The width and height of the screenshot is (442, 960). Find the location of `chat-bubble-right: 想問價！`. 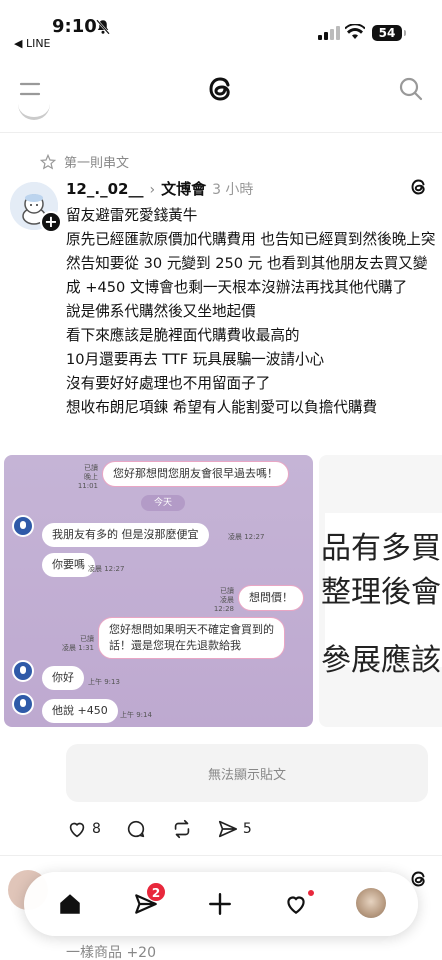

chat-bubble-right: 想問價！ is located at coordinates (271, 598).